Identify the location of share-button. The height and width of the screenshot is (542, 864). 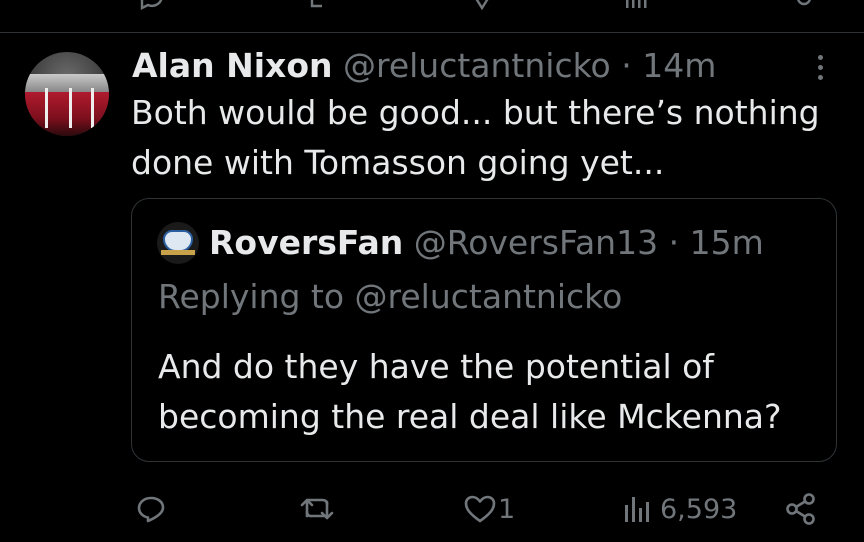
(801, 509).